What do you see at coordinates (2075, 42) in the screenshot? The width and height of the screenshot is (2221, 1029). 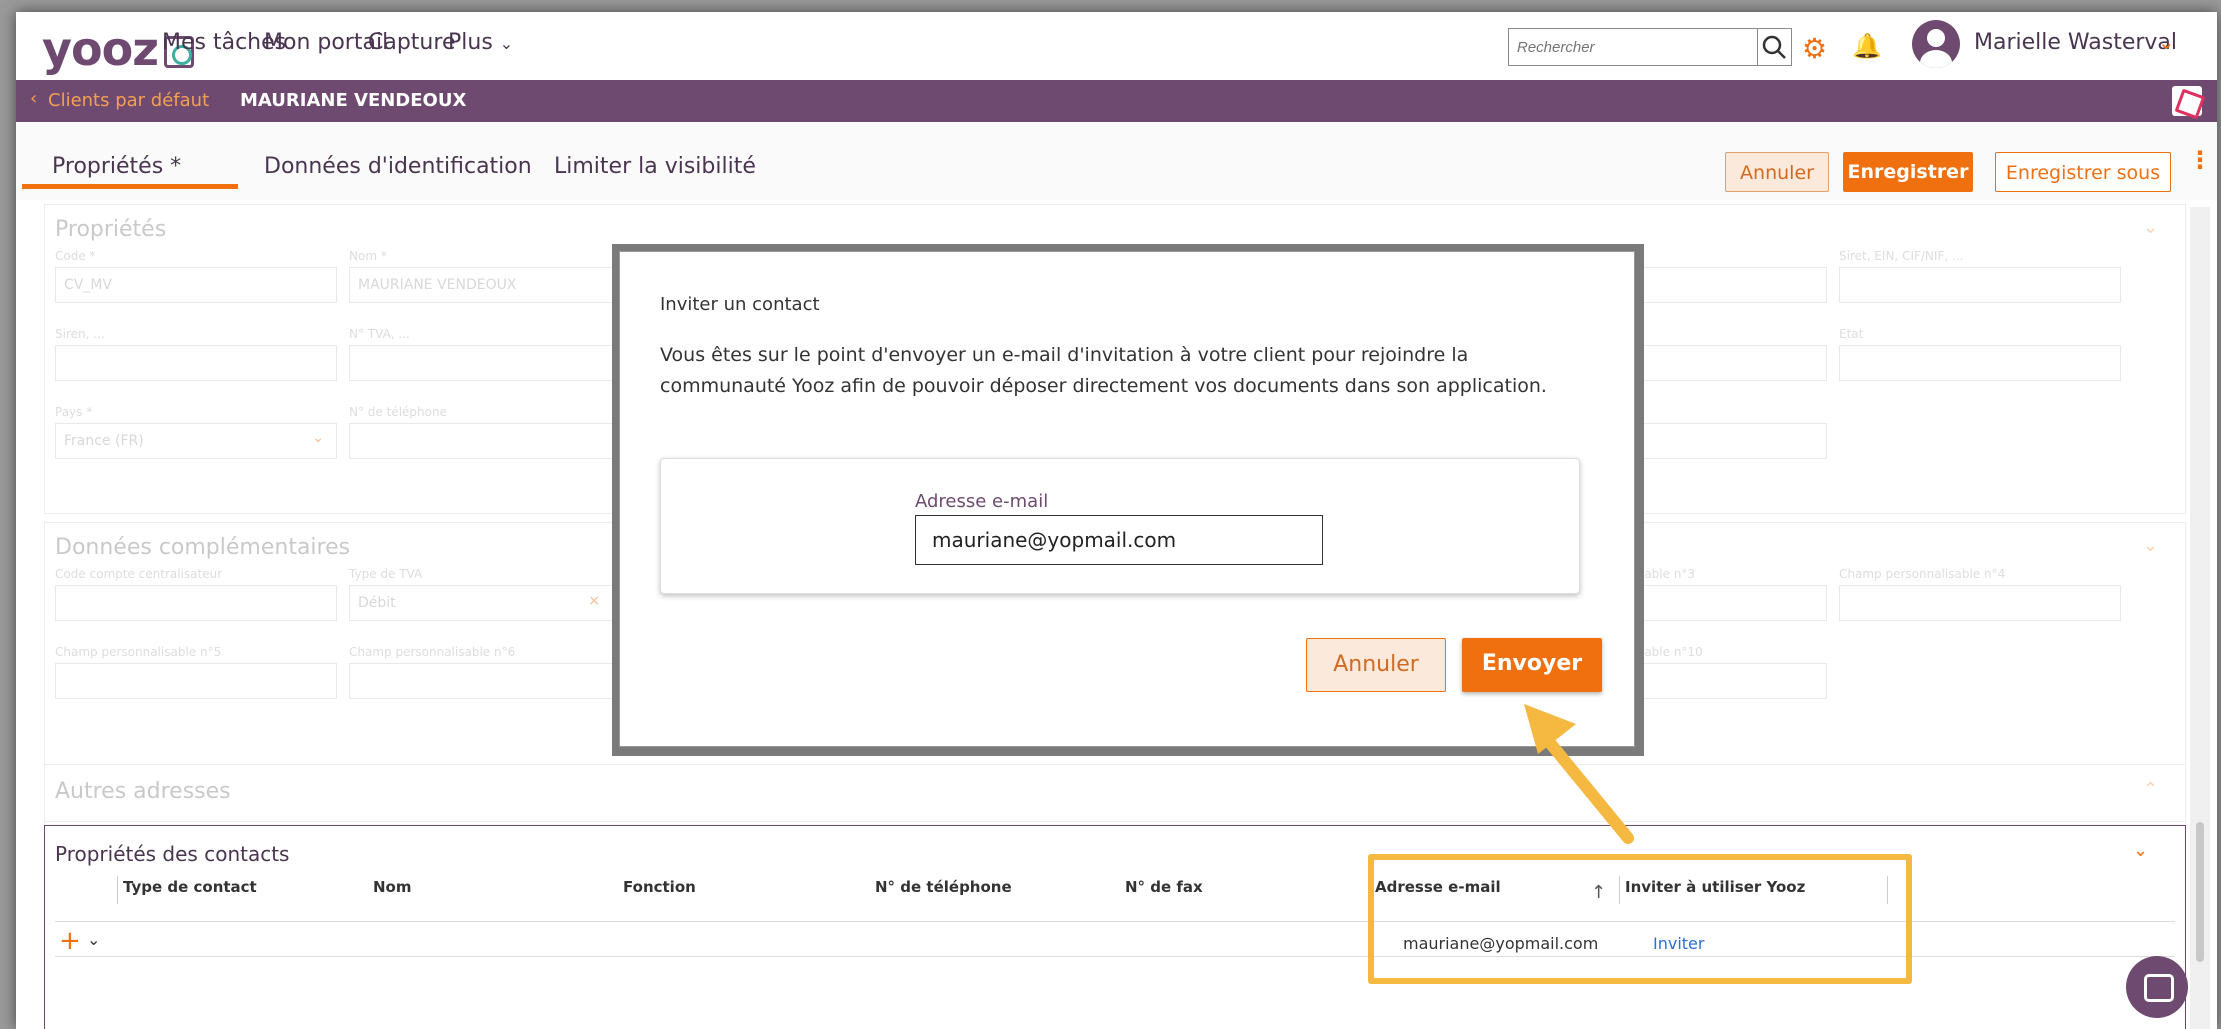 I see `user-name: Marielle Wasterval` at bounding box center [2075, 42].